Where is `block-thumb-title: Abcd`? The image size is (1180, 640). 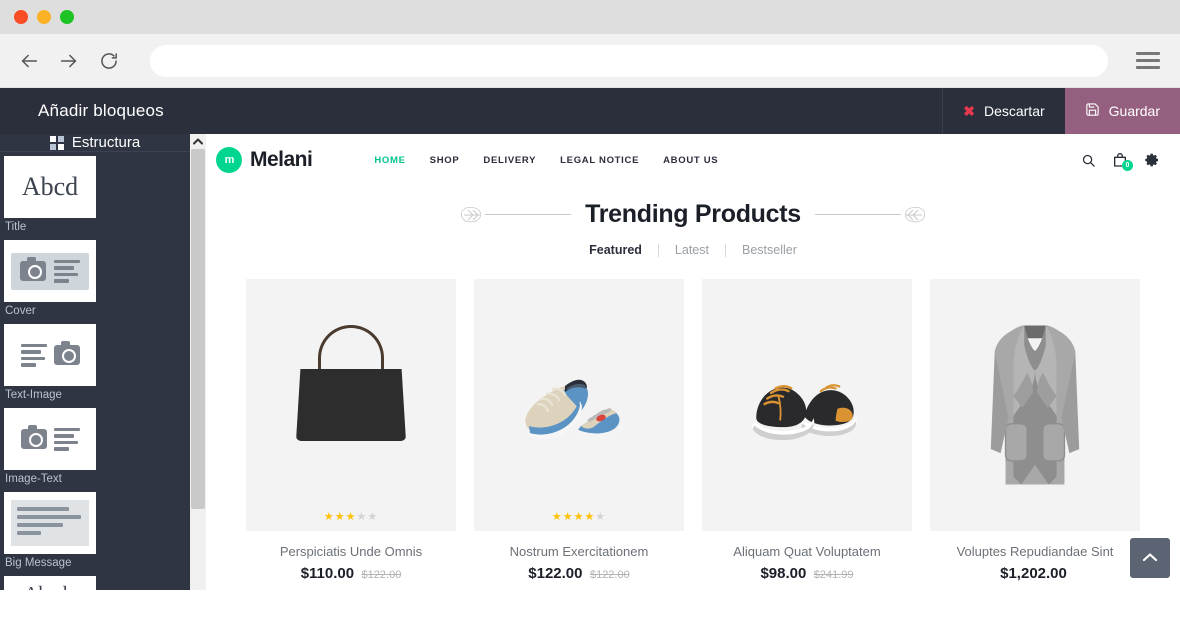
block-thumb-title: Abcd is located at coordinates (50, 187).